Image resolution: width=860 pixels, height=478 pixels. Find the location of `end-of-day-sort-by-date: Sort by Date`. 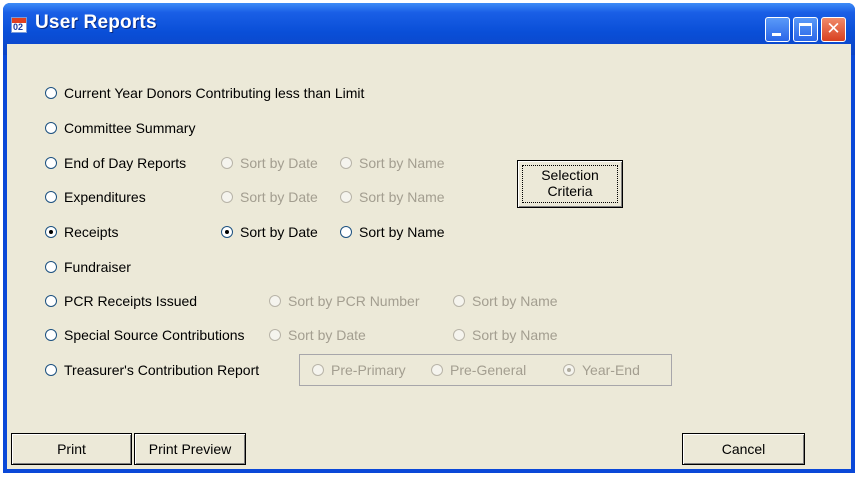

end-of-day-sort-by-date: Sort by Date is located at coordinates (269, 163).